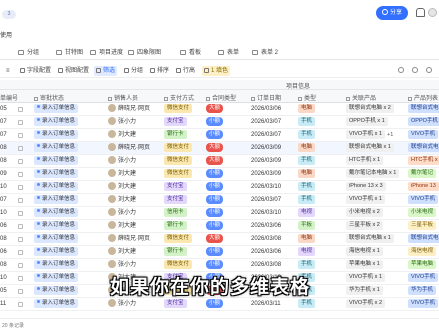  What do you see at coordinates (375, 226) in the screenshot?
I see `related-product-cell: 三星平板 x 2` at bounding box center [375, 226].